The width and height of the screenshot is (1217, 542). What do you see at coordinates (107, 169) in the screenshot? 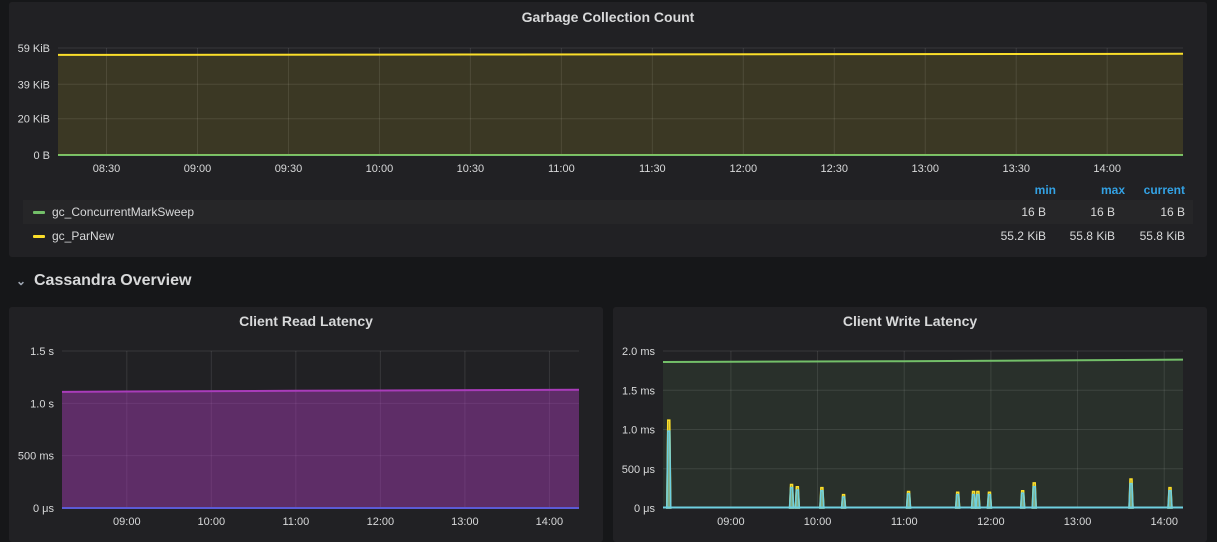
I see `x-tick-label: 08:30` at bounding box center [107, 169].